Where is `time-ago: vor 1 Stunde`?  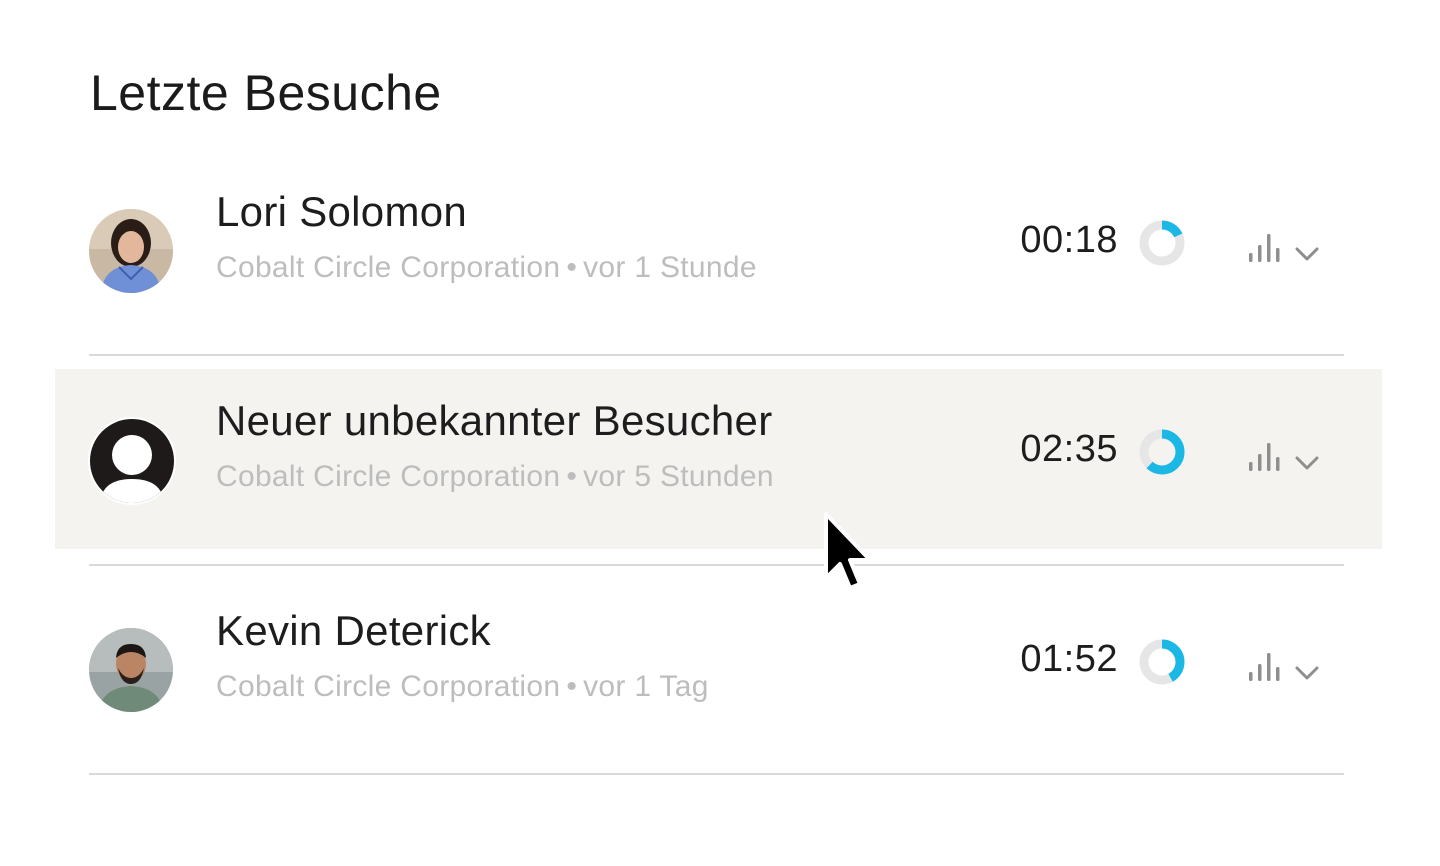 time-ago: vor 1 Stunde is located at coordinates (670, 267).